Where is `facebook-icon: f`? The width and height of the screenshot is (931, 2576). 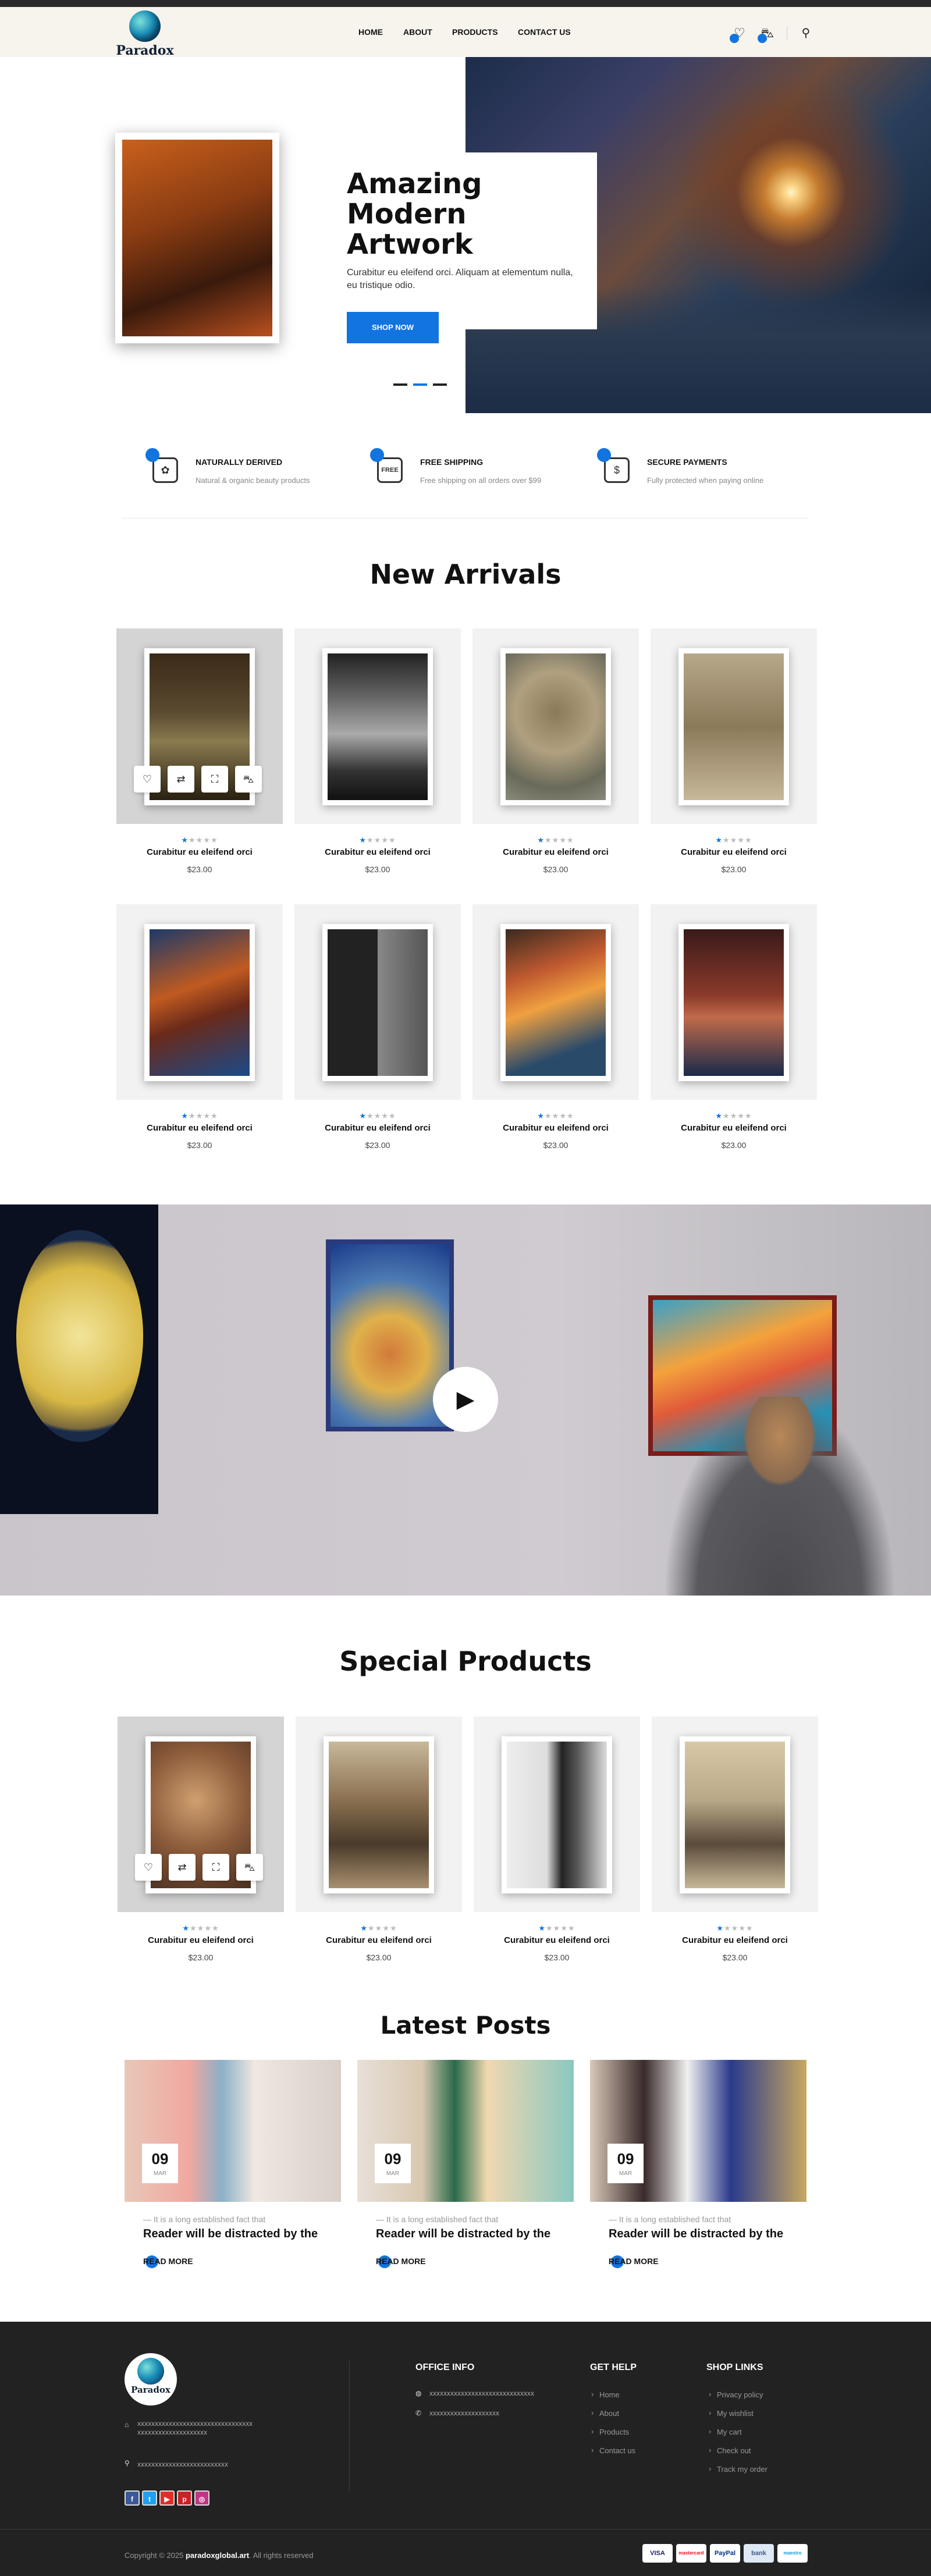
facebook-icon: f is located at coordinates (132, 2498).